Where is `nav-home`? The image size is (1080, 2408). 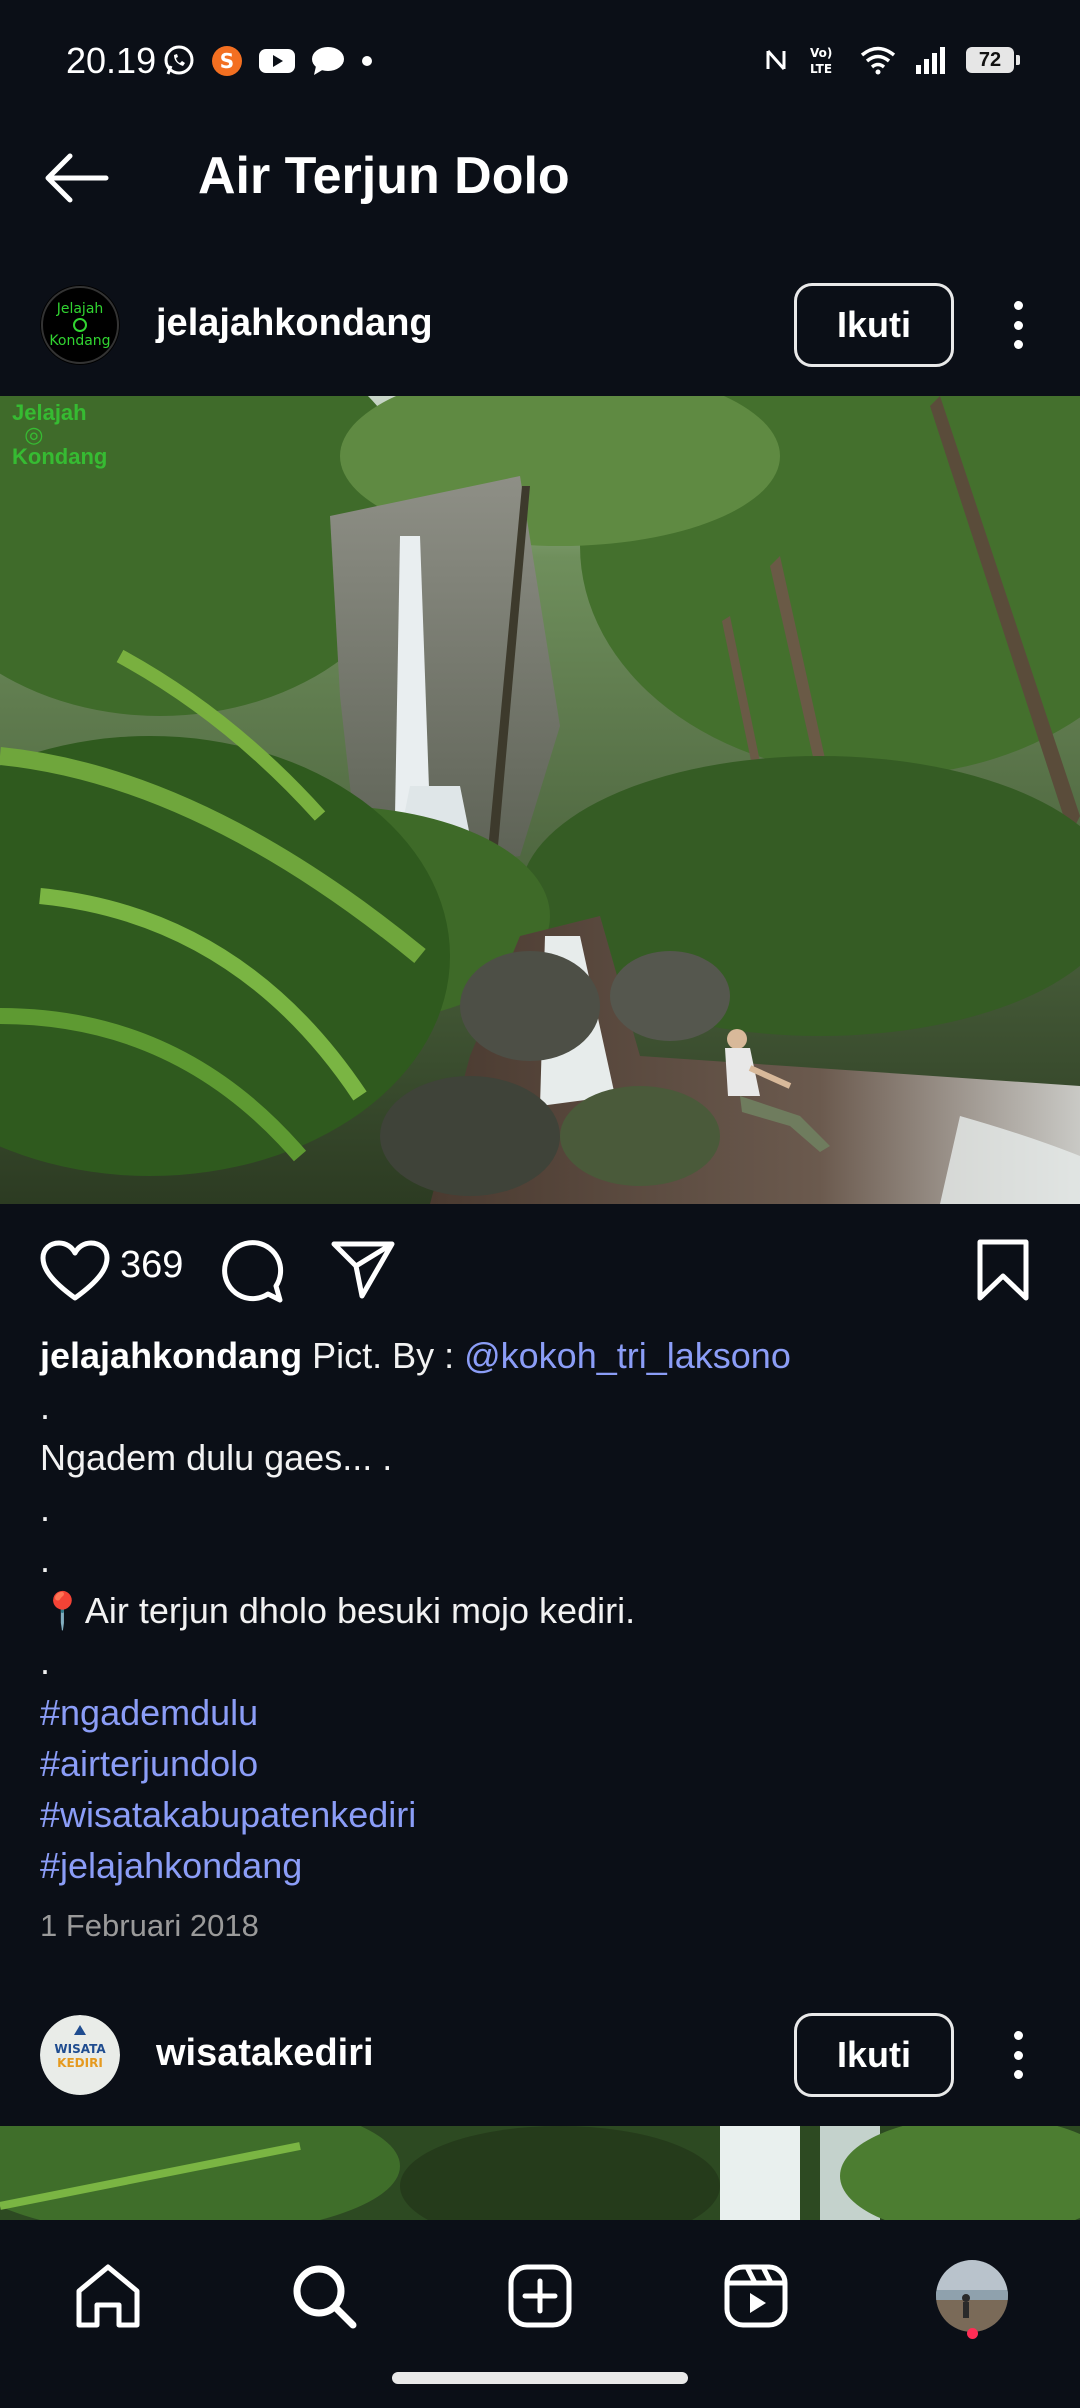
nav-home is located at coordinates (108, 2296).